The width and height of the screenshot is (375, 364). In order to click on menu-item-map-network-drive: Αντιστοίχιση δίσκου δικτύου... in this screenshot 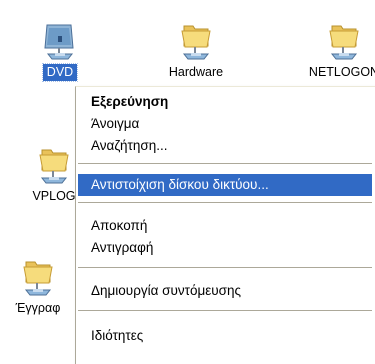, I will do `click(225, 185)`.